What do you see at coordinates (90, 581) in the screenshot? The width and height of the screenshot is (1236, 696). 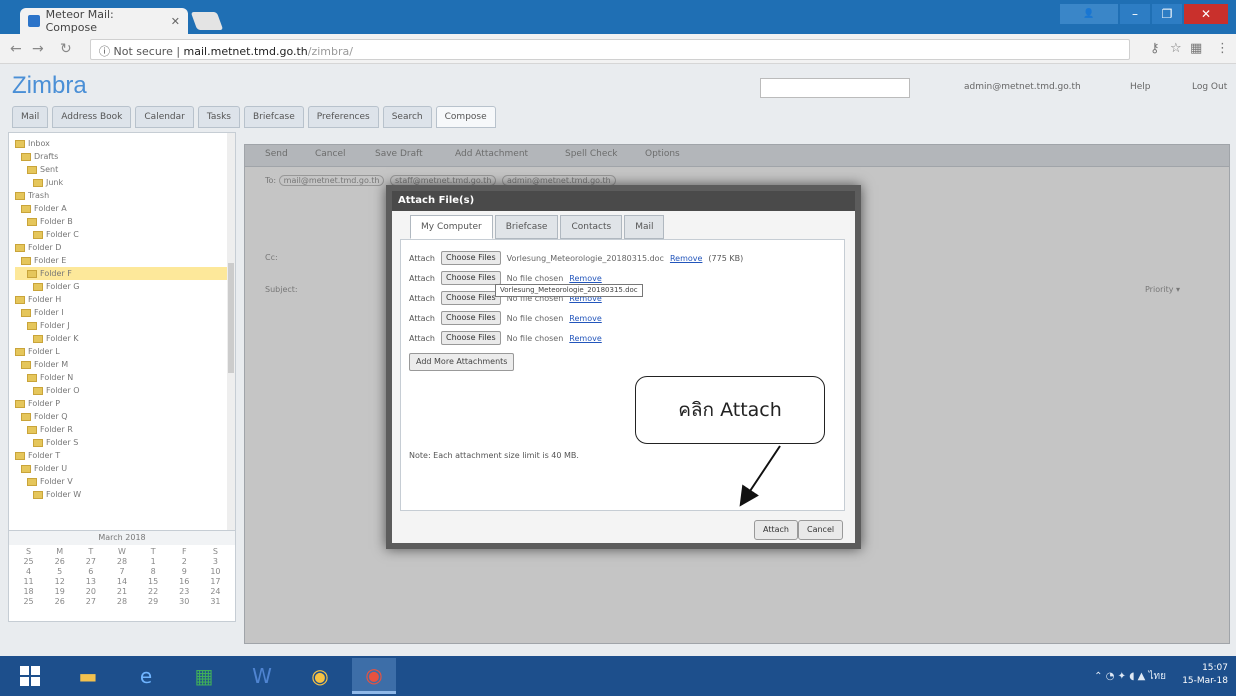 I see `calendar-day: 13` at bounding box center [90, 581].